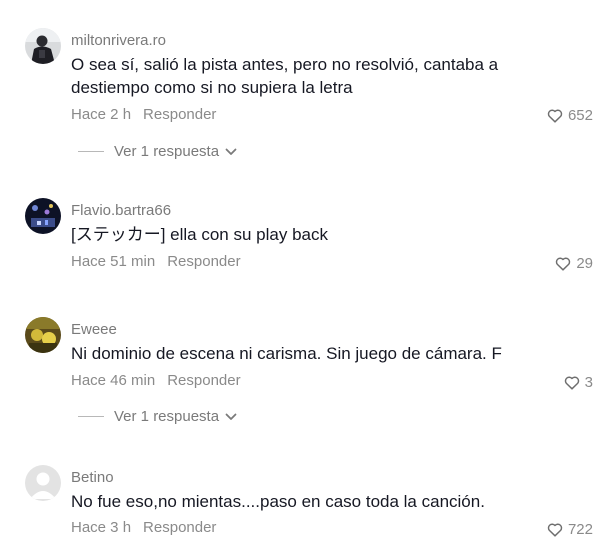 This screenshot has height=558, width=609. Describe the element at coordinates (118, 40) in the screenshot. I see `comment-username: miltonrivera.ro` at that location.